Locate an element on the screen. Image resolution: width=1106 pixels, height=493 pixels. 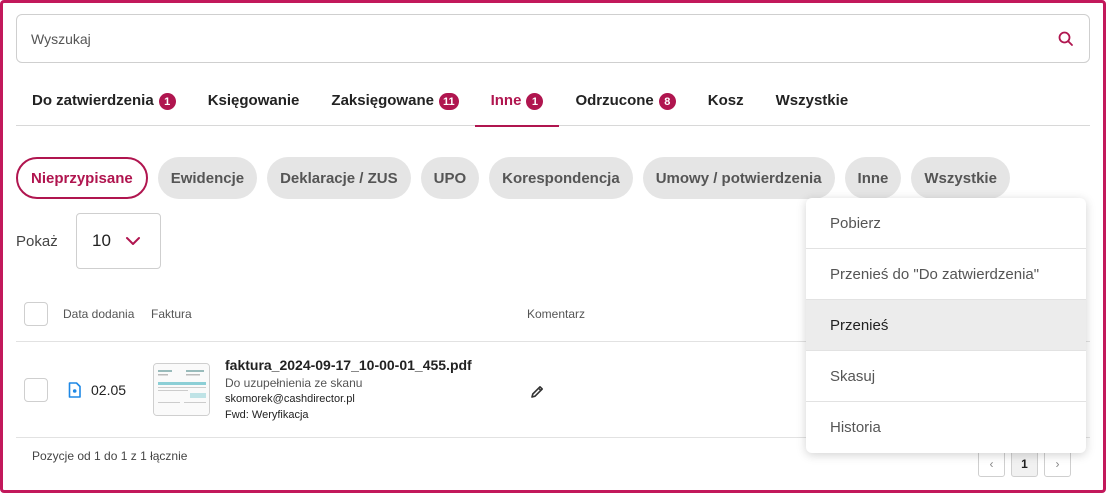
tab-label: Księgowanie is located at coordinates (253, 100).